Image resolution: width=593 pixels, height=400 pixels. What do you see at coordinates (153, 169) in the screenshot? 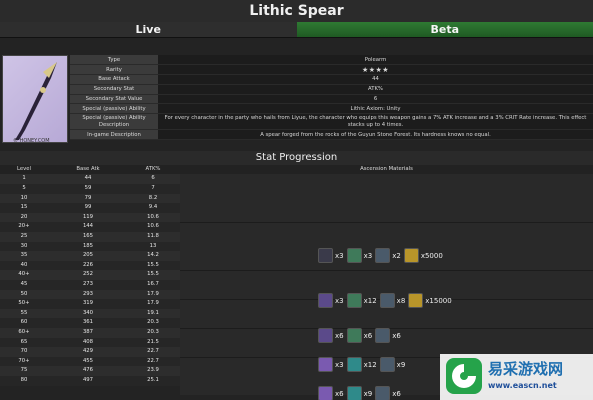
I see `header-atk-percent: ATK%` at bounding box center [153, 169].